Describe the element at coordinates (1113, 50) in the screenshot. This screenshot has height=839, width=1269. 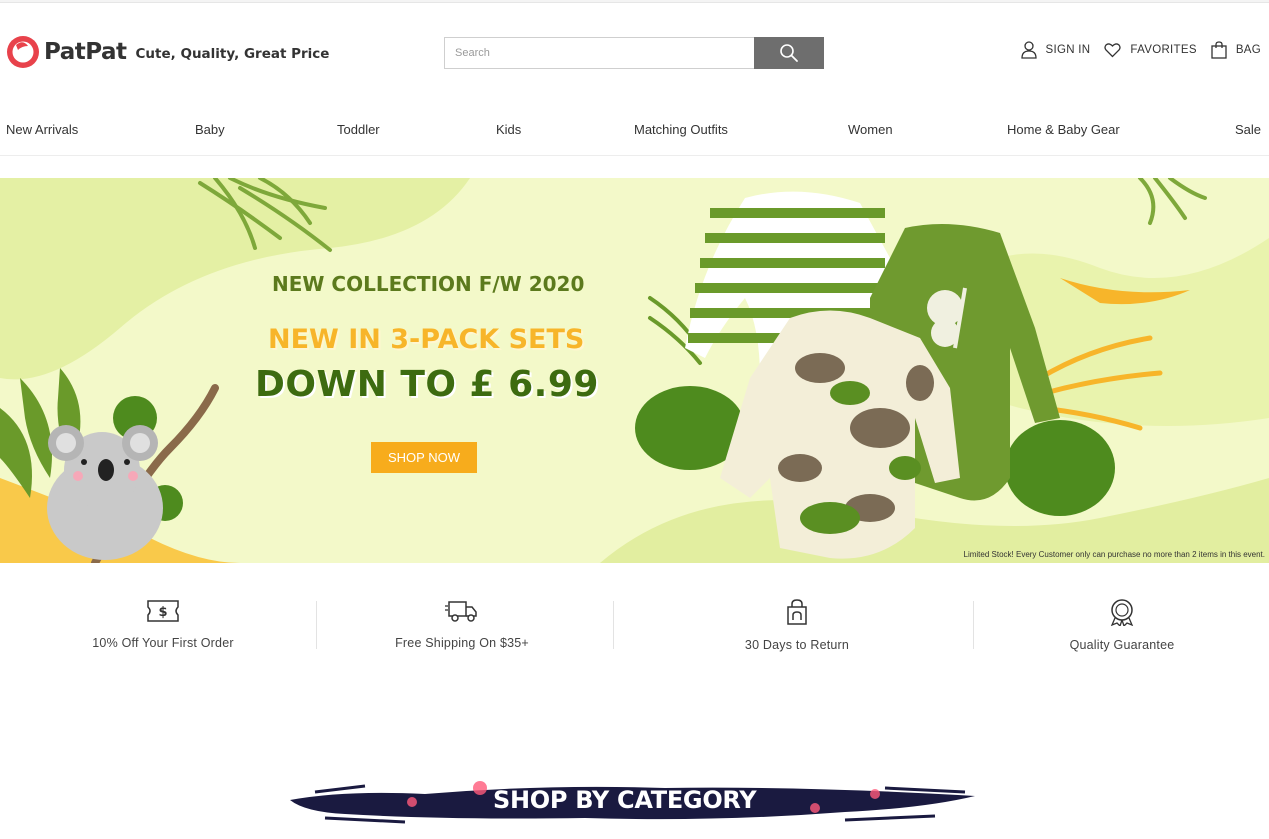
I see `heart-icon` at that location.